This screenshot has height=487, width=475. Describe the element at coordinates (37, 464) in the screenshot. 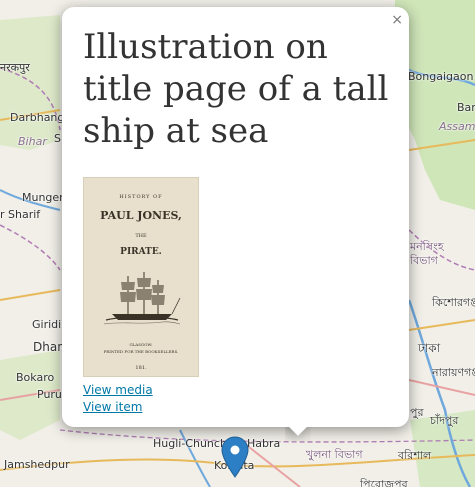

I see `map-label-jamshedpur: Jamshedpur` at that location.